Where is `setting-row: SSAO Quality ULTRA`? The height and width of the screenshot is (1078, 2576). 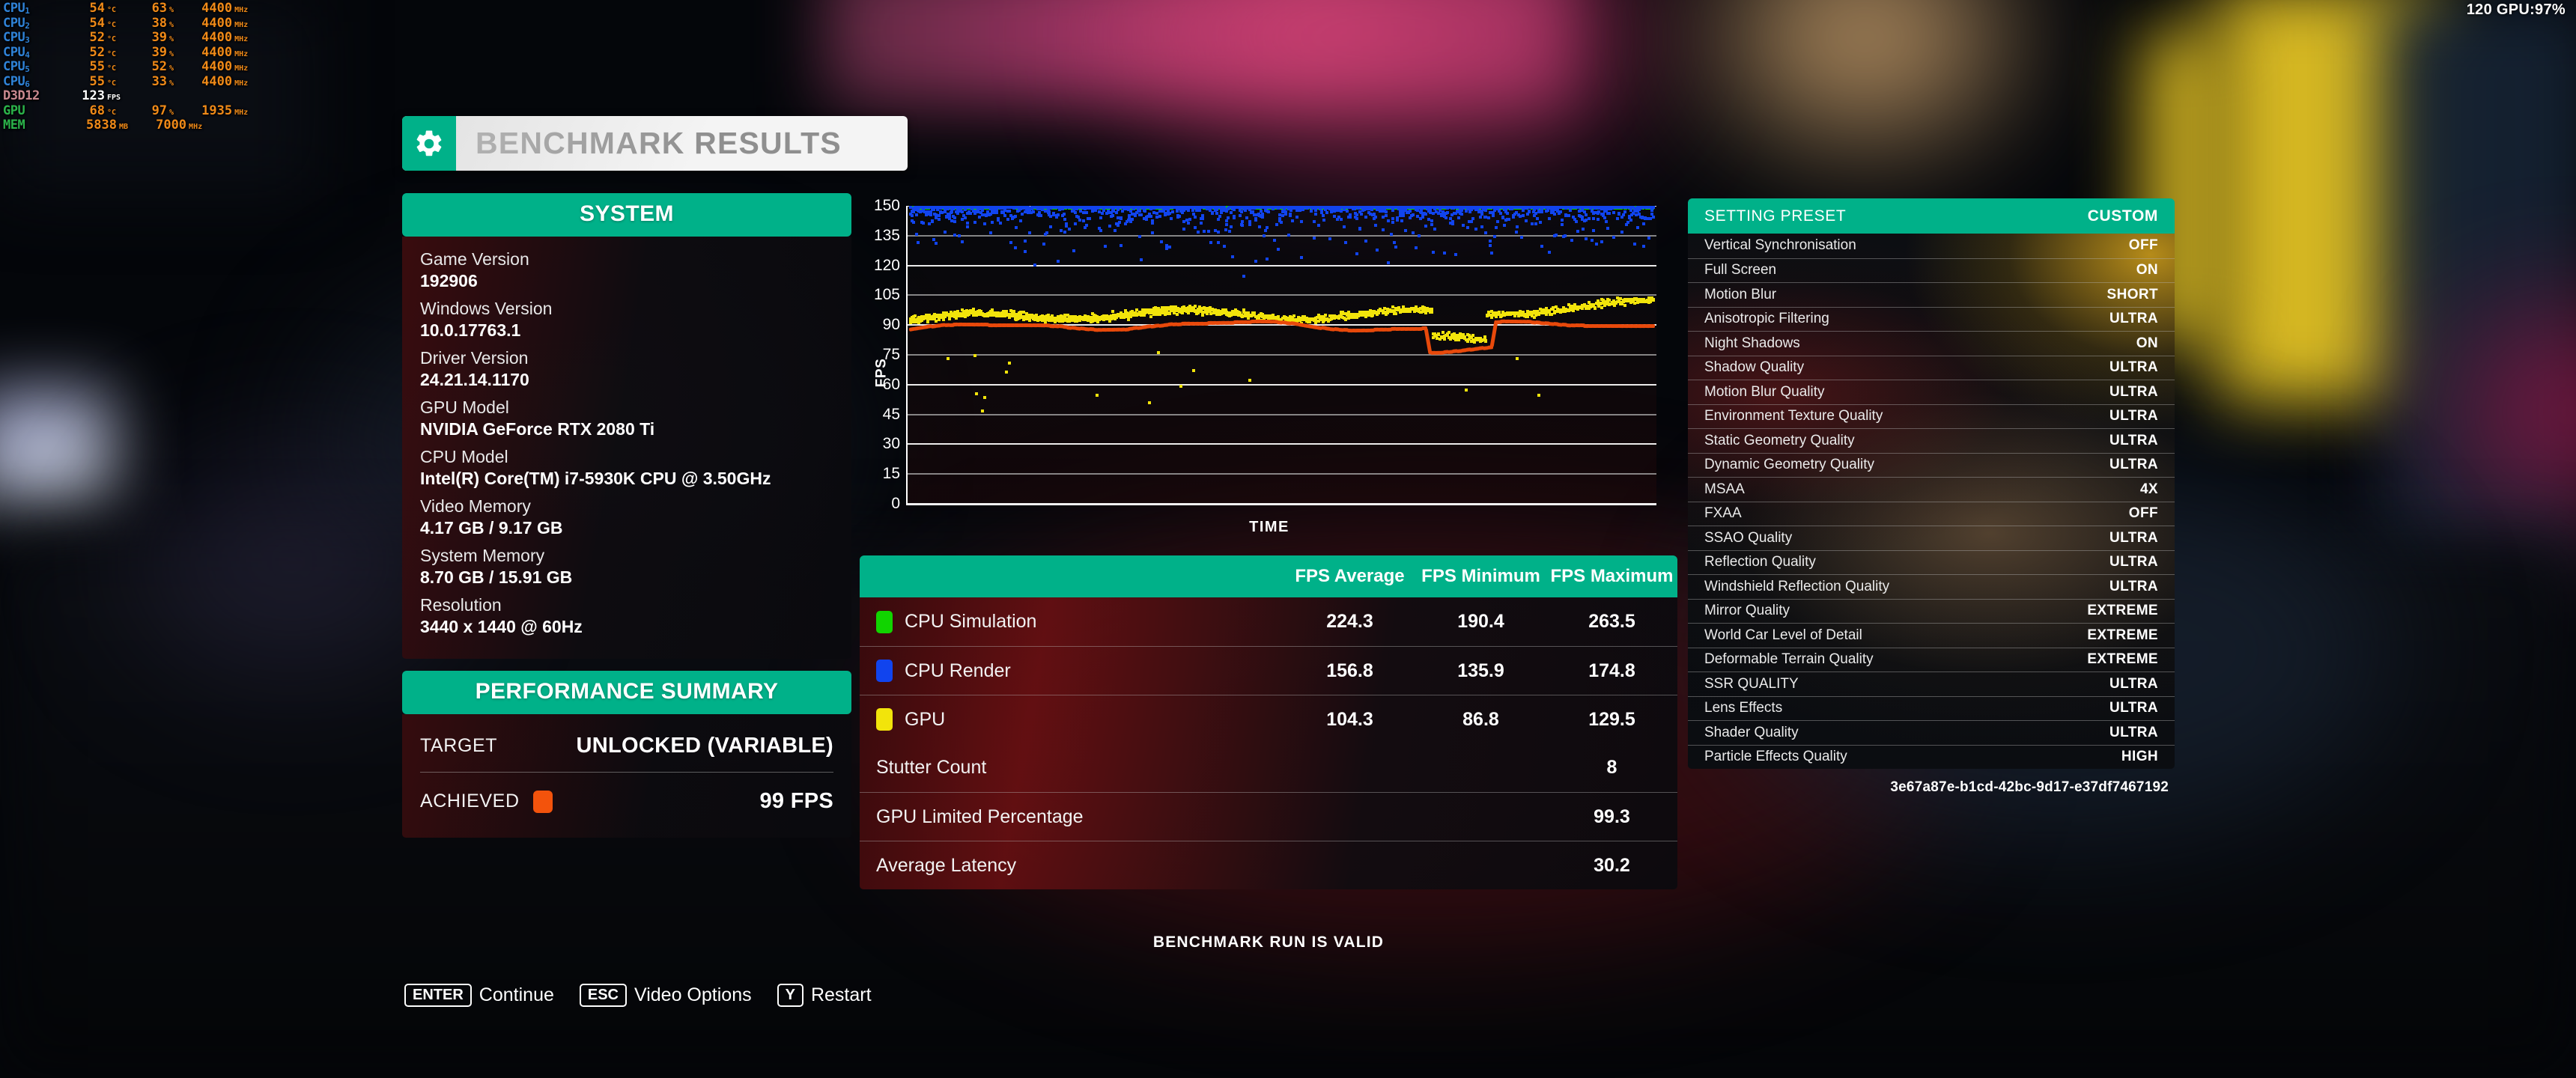
setting-row: SSAO Quality ULTRA is located at coordinates (1931, 538).